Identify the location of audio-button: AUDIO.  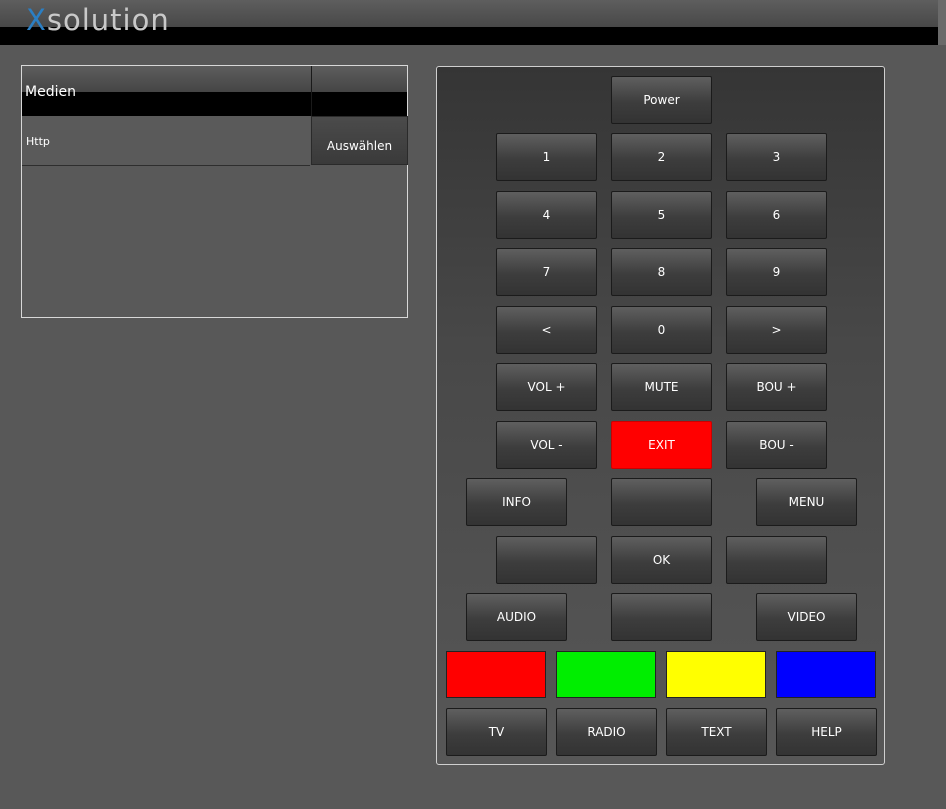
(516, 617).